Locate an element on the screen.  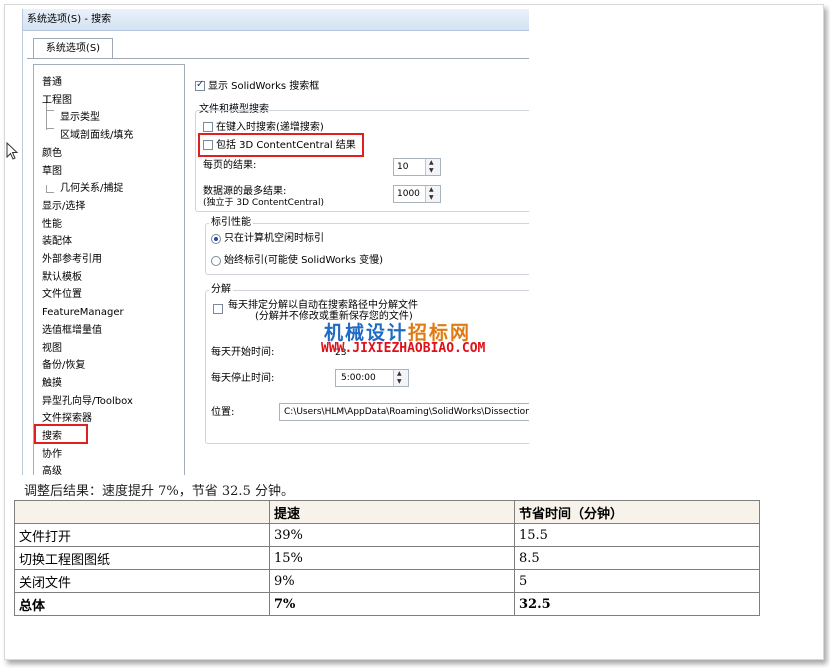
table-cell: 切换工程图图纸 is located at coordinates (142, 558).